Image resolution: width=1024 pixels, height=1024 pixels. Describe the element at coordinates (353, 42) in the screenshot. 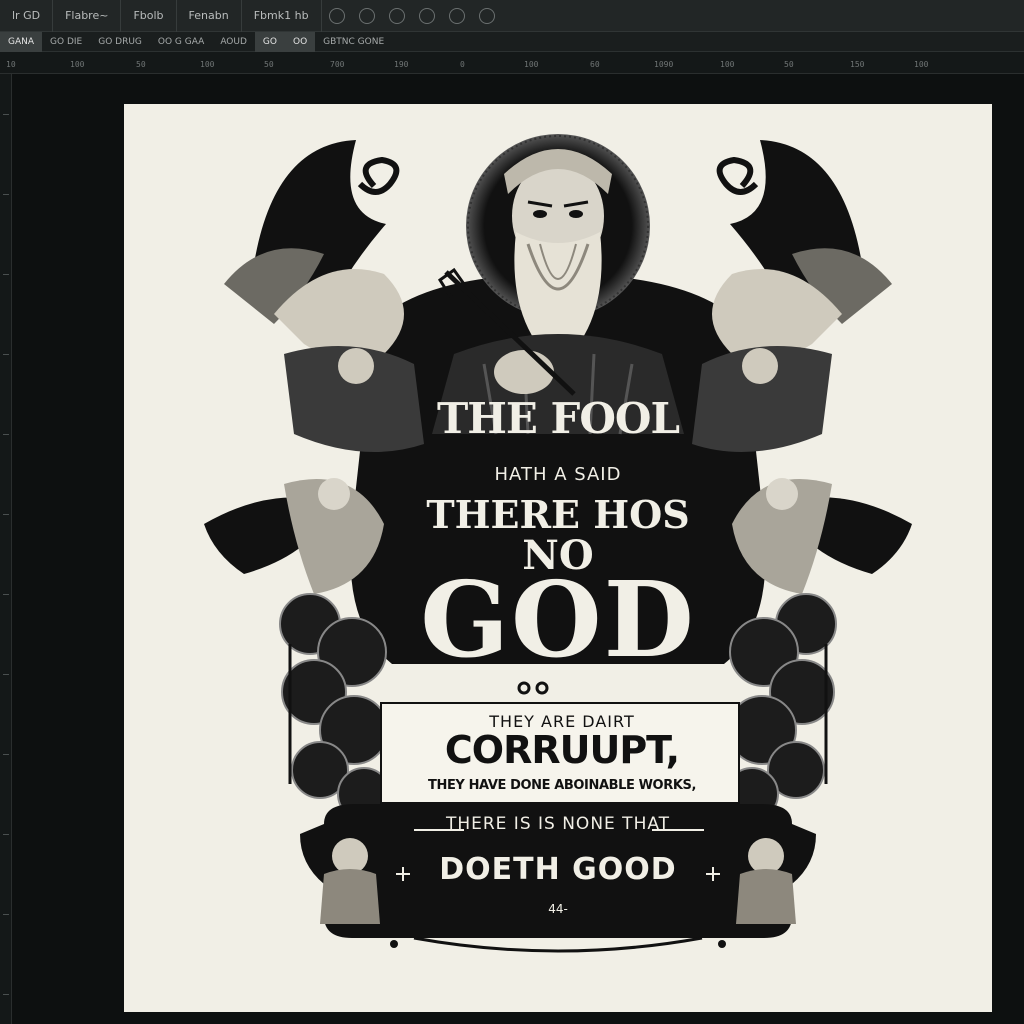

I see `option-chip: GBTNC GONE` at that location.